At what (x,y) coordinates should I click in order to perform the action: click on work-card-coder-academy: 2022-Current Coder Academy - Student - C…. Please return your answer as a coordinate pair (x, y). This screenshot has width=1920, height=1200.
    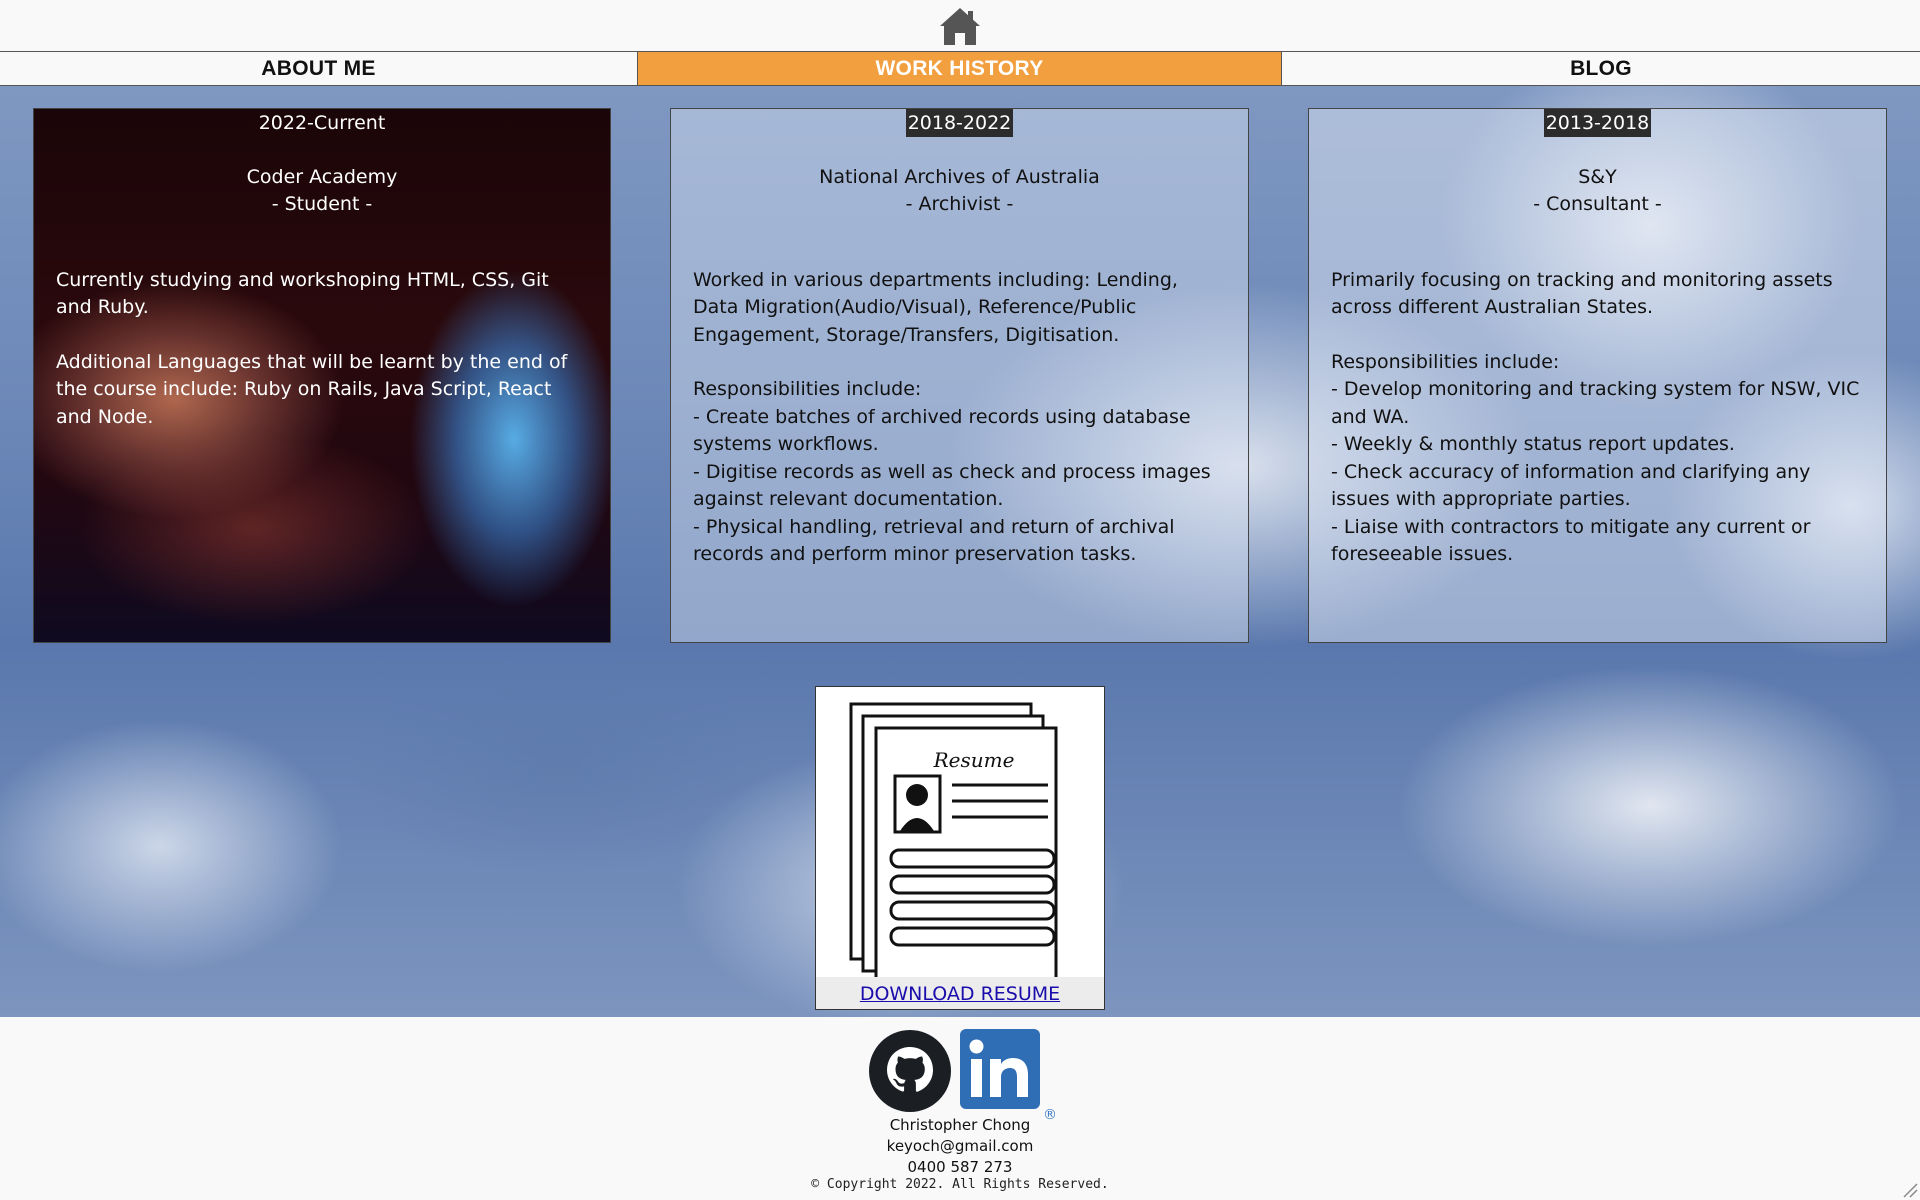
    Looking at the image, I should click on (322, 375).